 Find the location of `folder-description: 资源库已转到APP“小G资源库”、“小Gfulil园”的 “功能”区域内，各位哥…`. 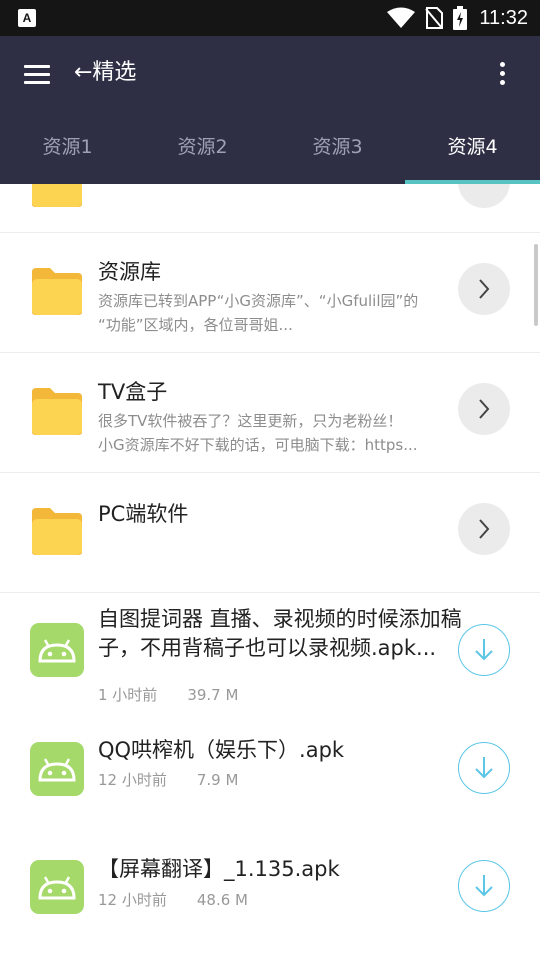

folder-description: 资源库已转到APP“小G资源库”、“小Gfulil园”的 “功能”区域内，各位哥… is located at coordinates (258, 313).